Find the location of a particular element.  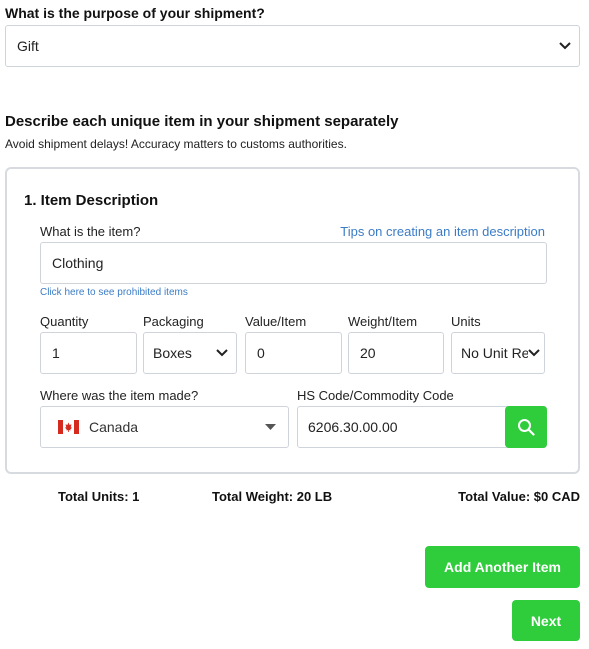

units-selected-value: No Unit Re is located at coordinates (495, 353).